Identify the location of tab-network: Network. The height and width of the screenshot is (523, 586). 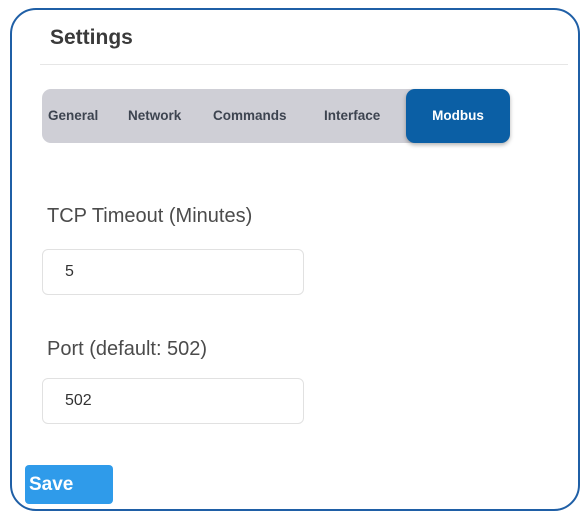
(154, 116).